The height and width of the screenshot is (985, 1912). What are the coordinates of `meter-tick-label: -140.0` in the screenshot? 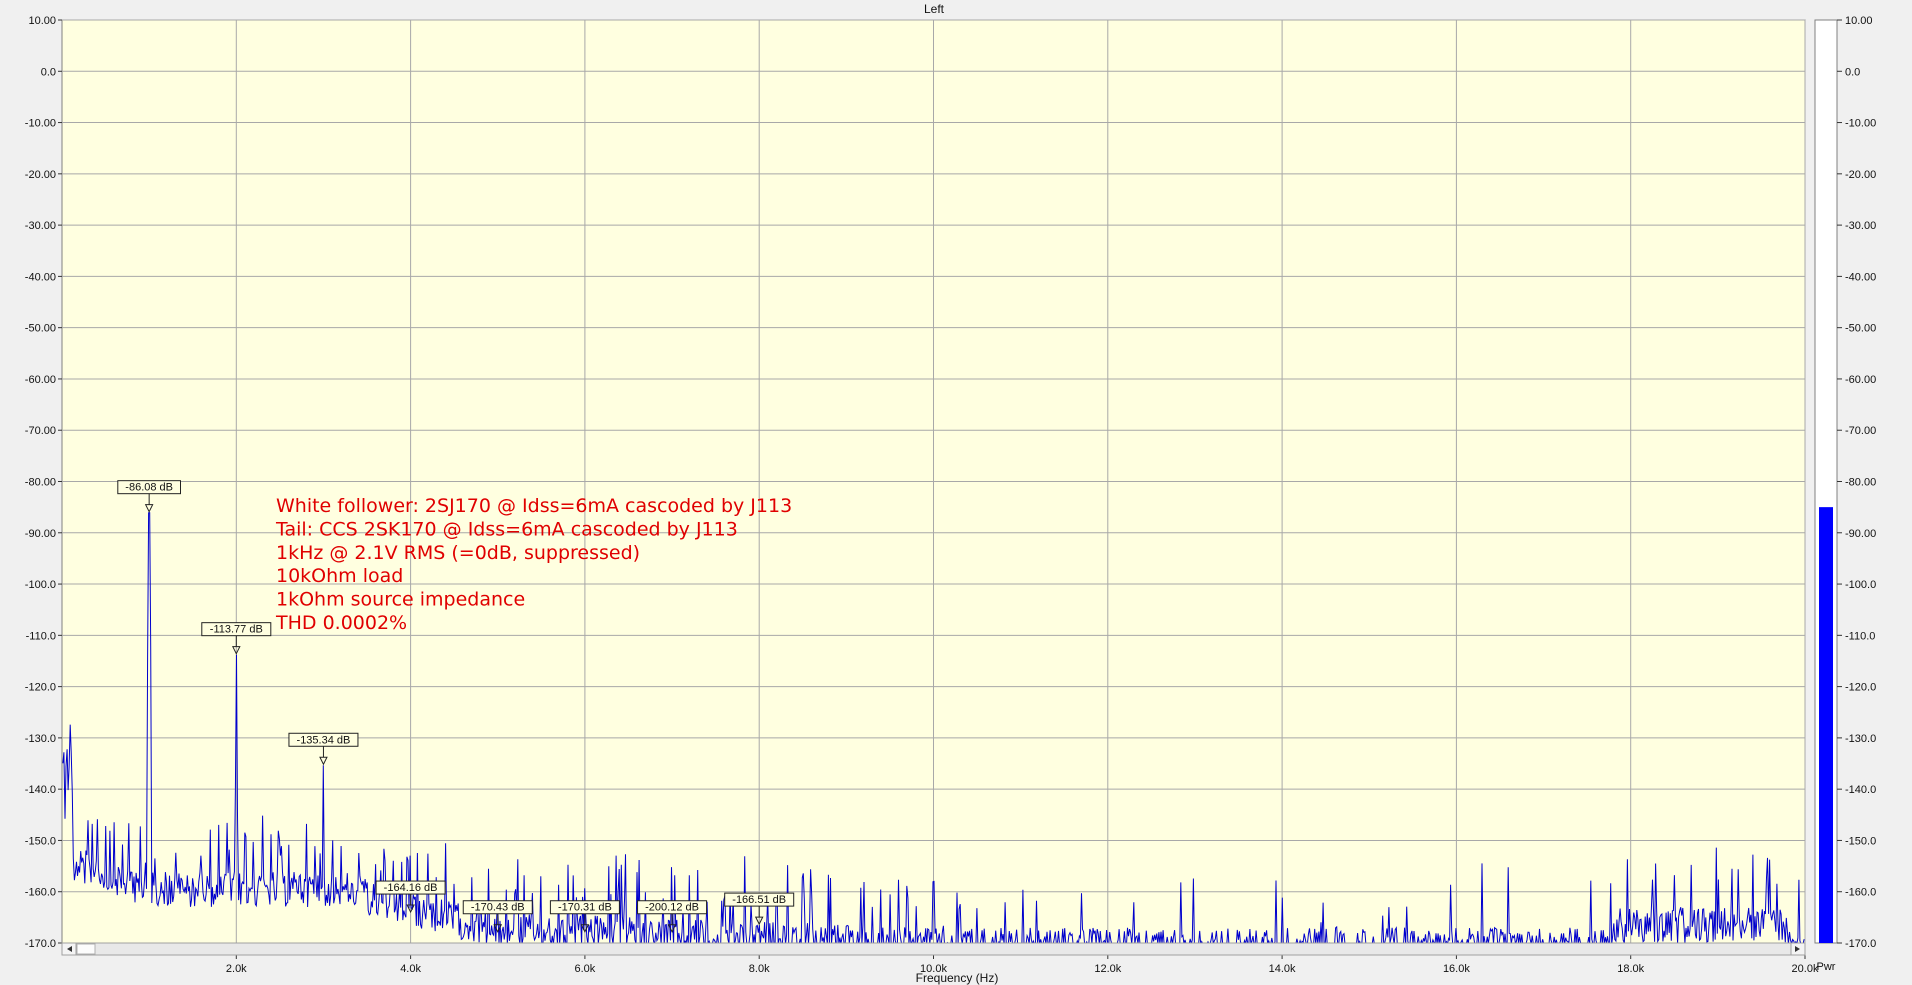 It's located at (1860, 790).